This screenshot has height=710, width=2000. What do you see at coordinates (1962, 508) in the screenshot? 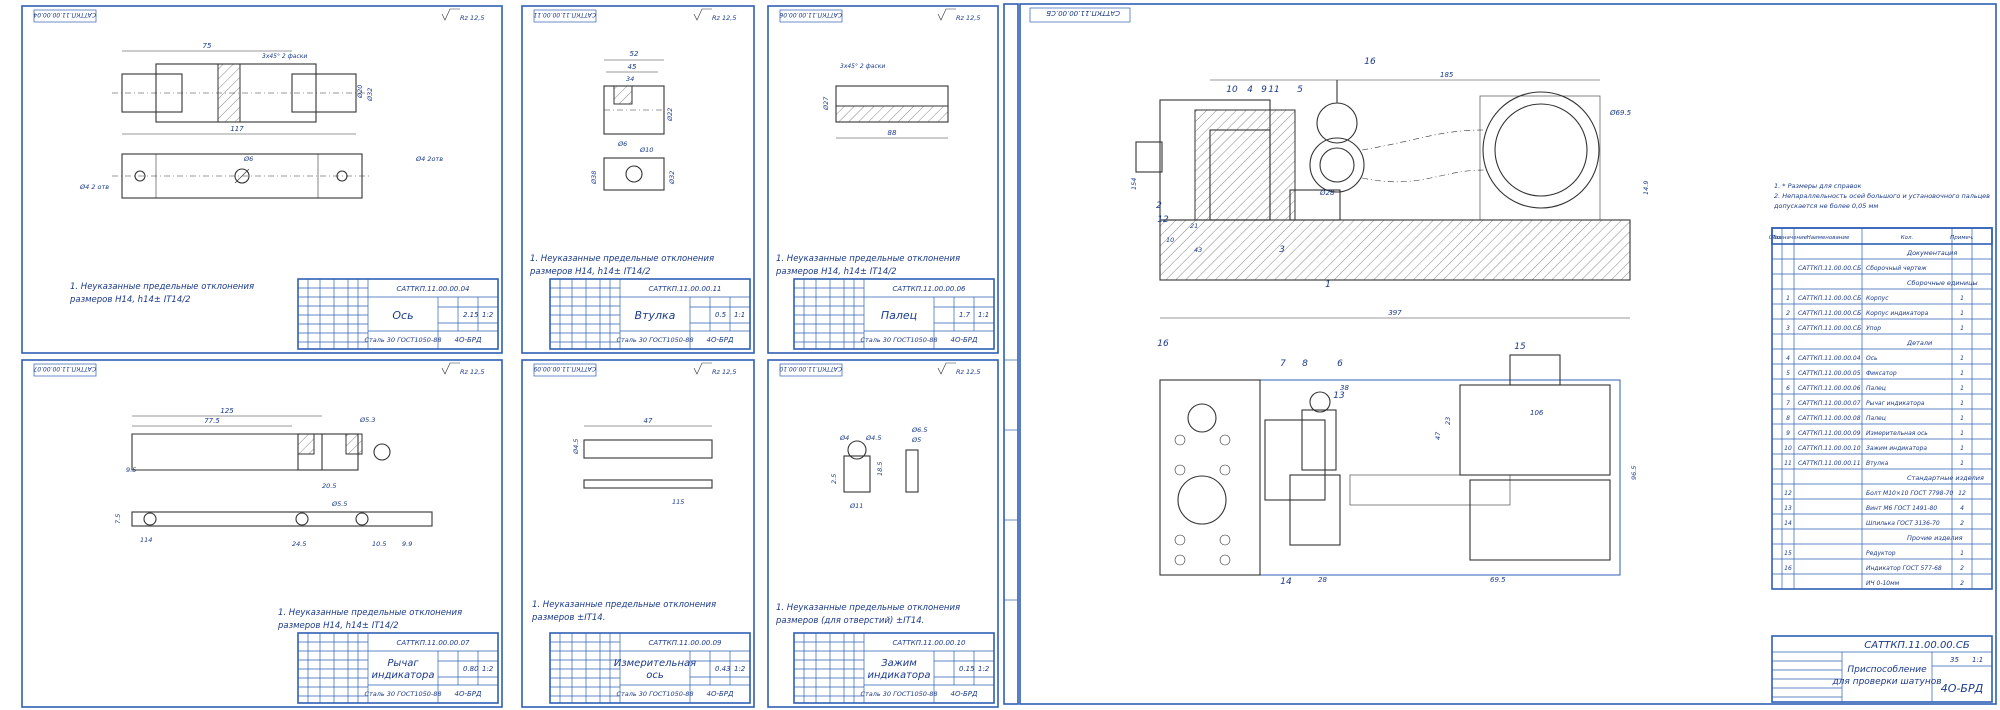
I see `bom-qty: 4` at bounding box center [1962, 508].